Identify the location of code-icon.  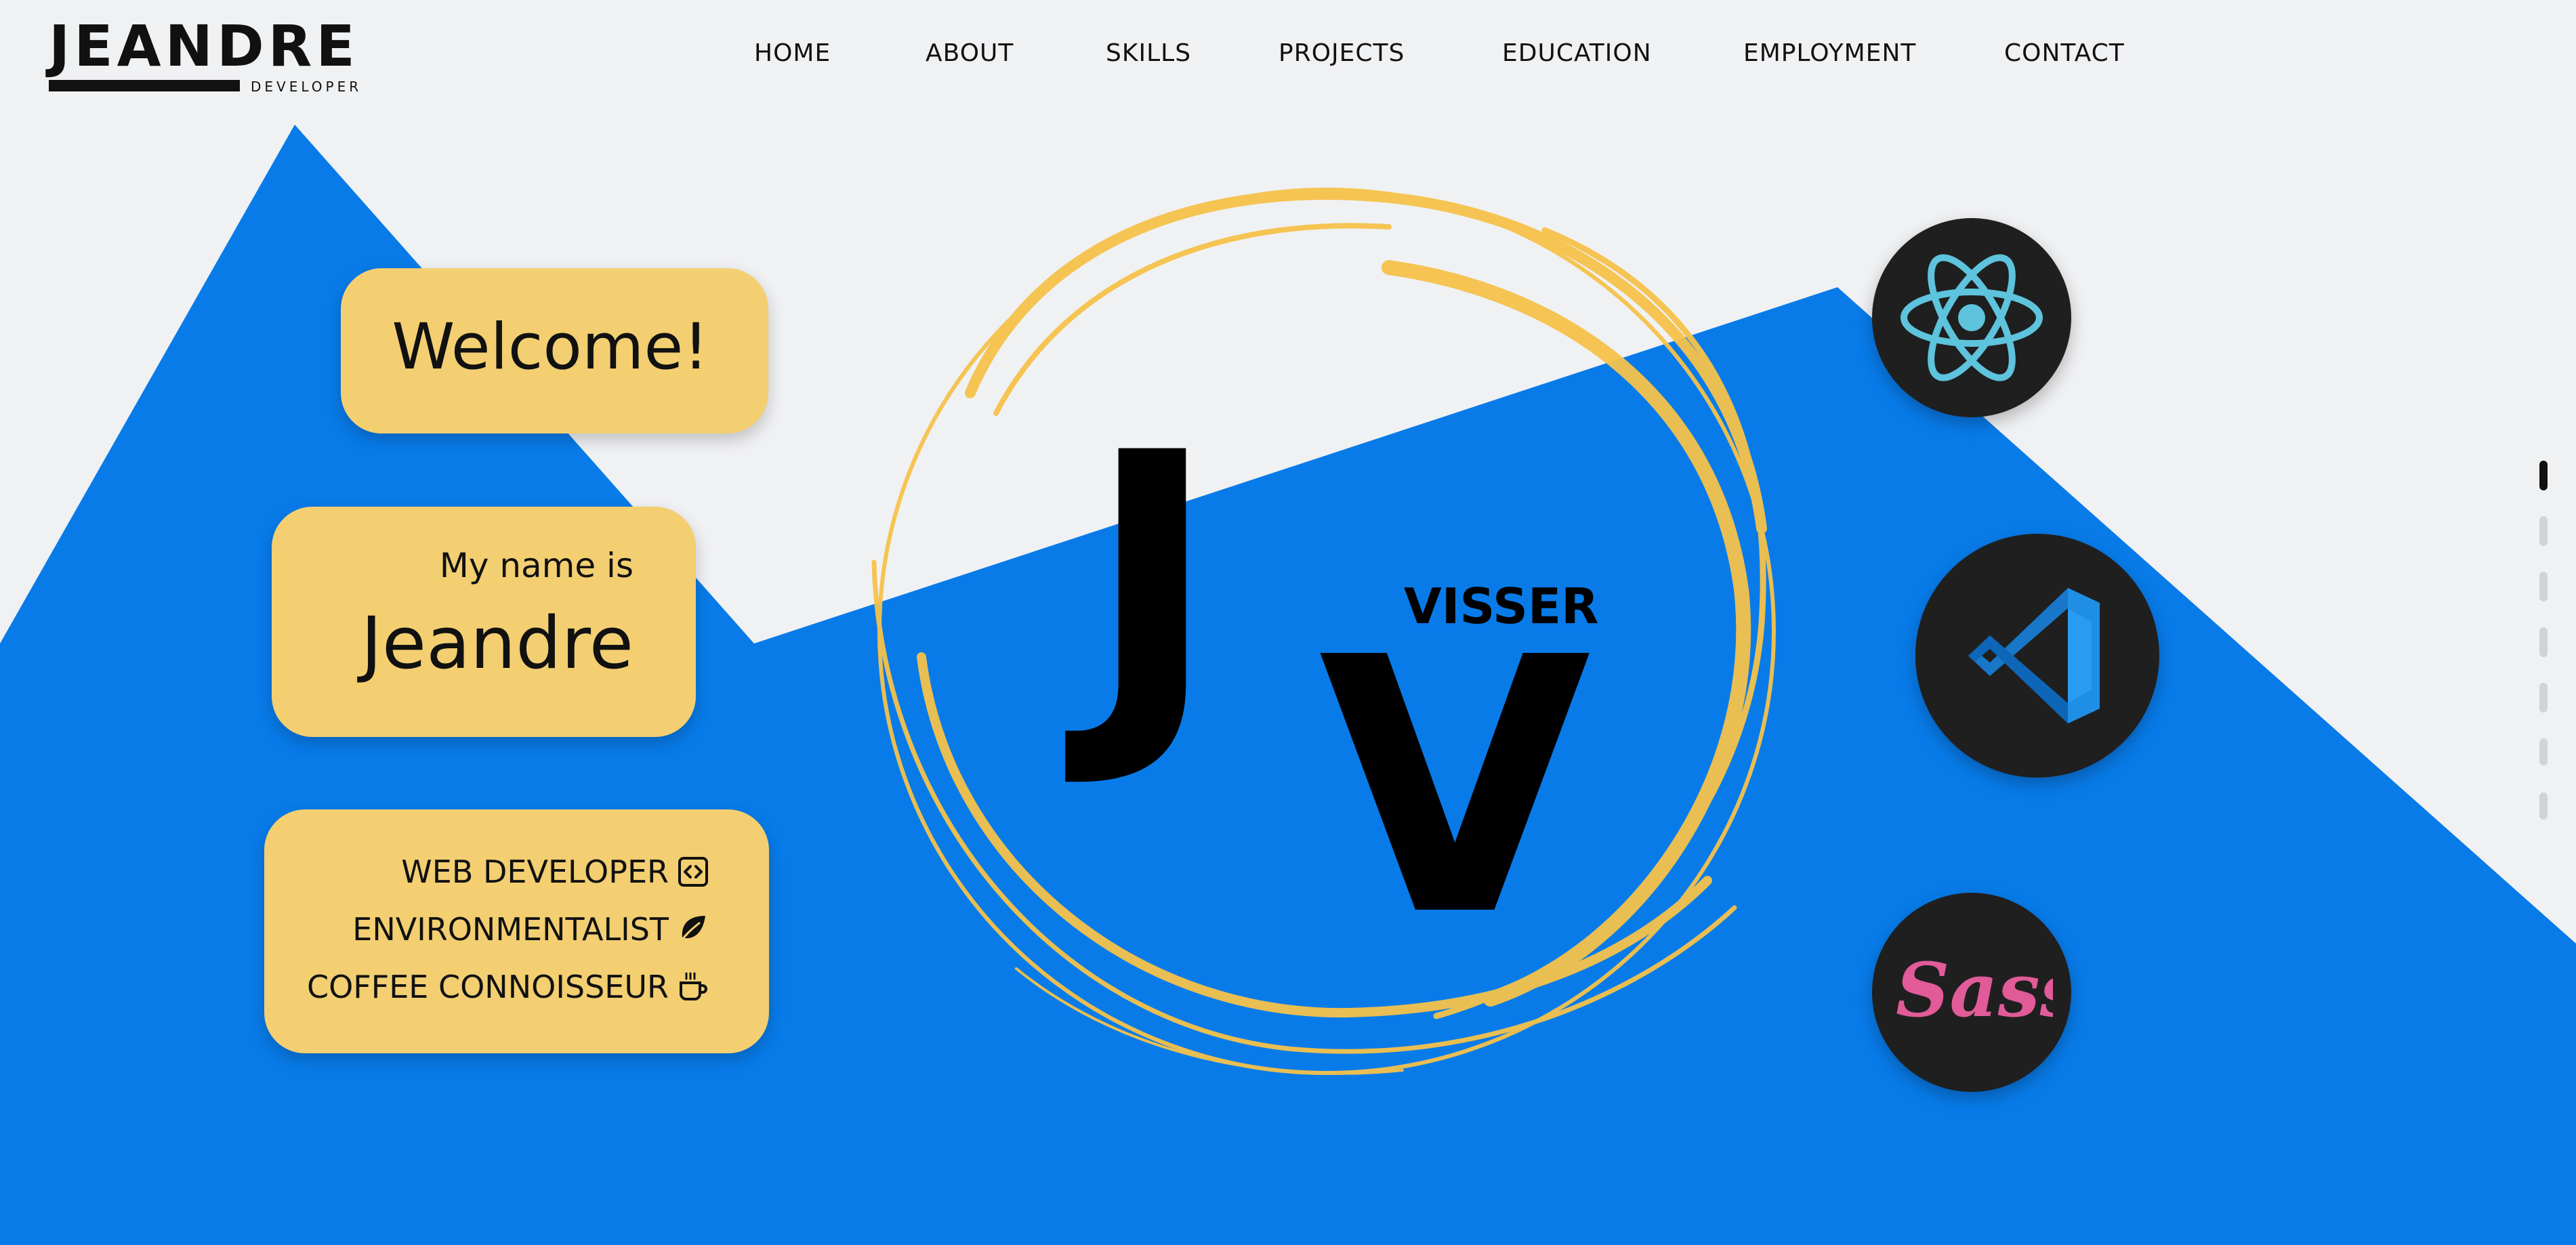
(693, 872).